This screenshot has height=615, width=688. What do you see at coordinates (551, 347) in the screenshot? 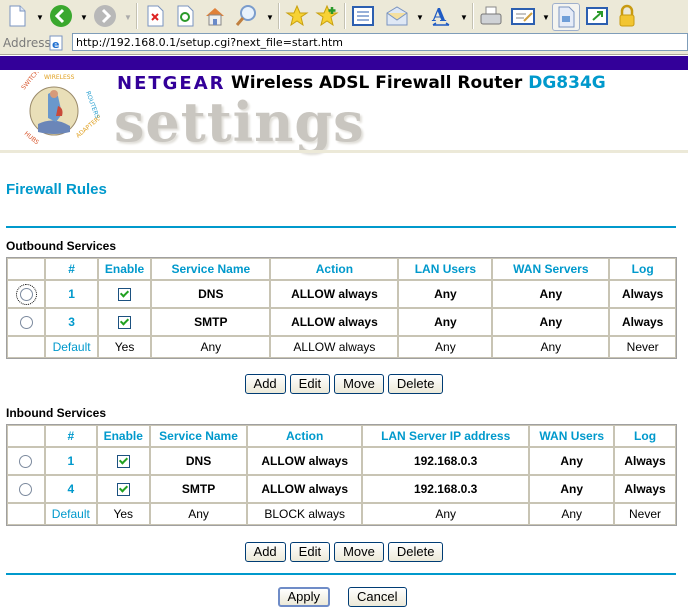
I see `default-wan-servers: Any` at bounding box center [551, 347].